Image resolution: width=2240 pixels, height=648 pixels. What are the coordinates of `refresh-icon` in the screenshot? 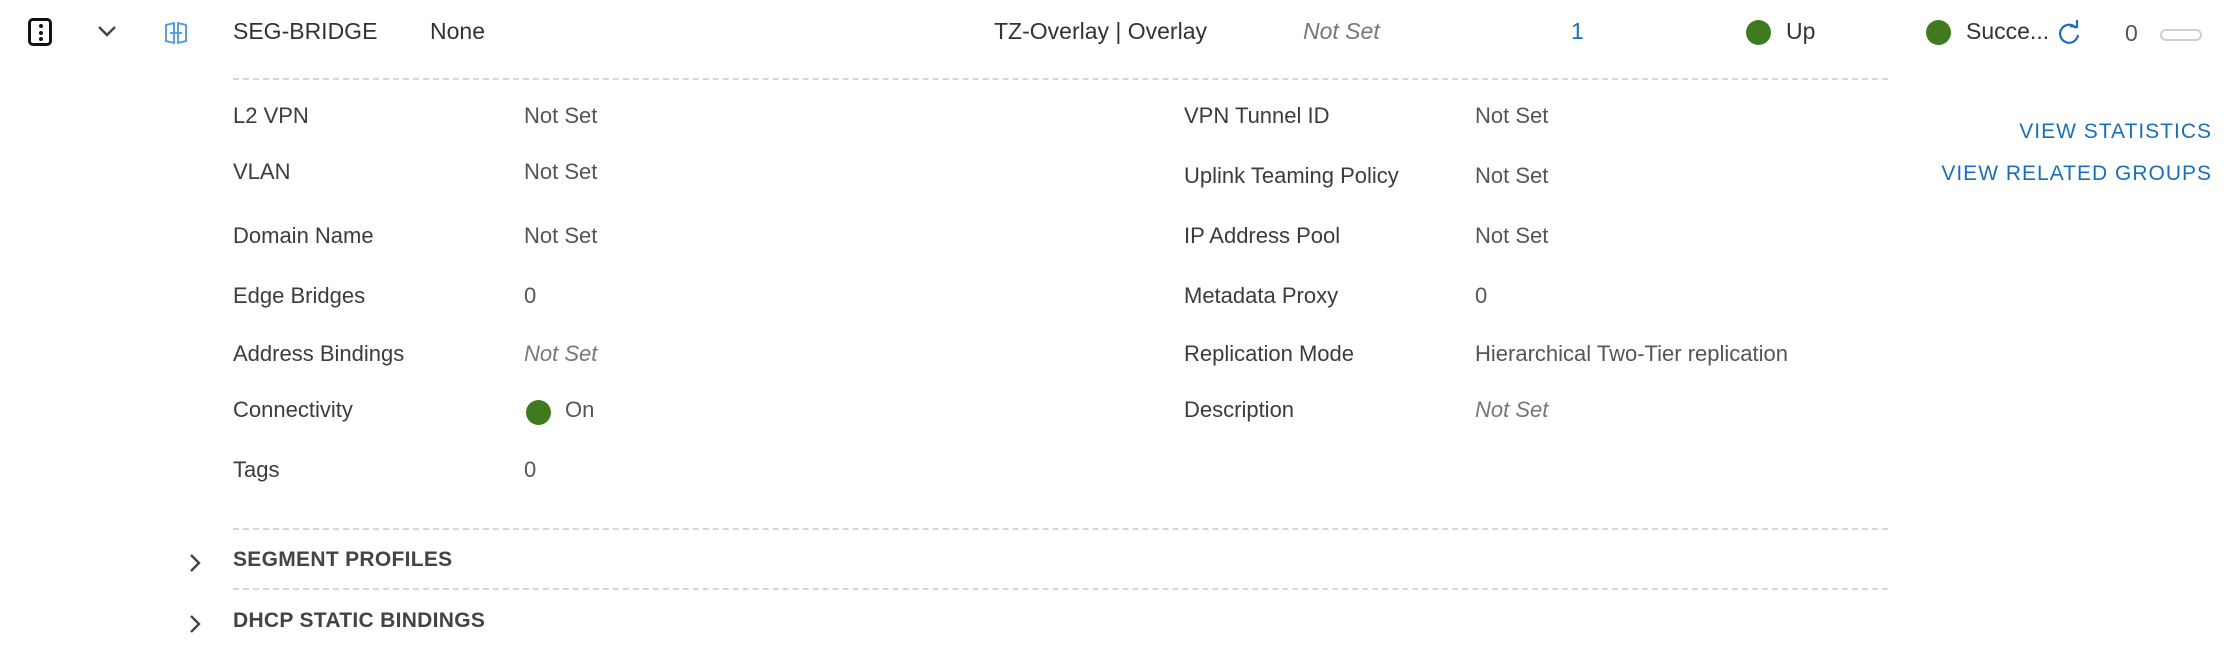 It's located at (2069, 33).